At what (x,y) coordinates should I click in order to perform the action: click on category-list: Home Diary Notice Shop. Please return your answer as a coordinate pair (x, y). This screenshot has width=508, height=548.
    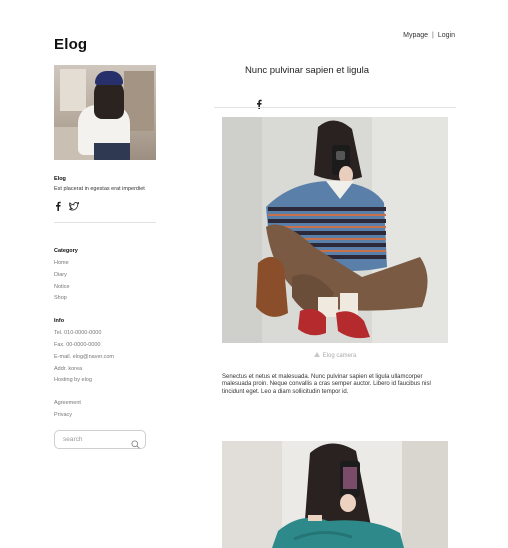
    Looking at the image, I should click on (106, 281).